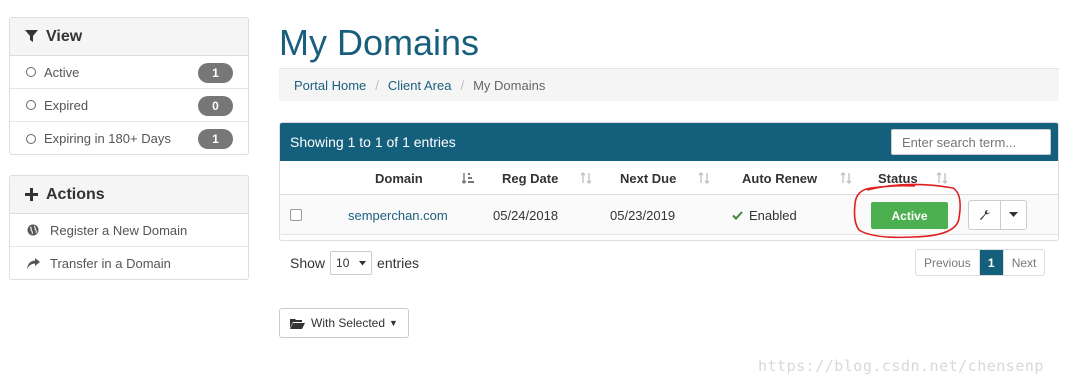 The width and height of the screenshot is (1069, 386). Describe the element at coordinates (509, 85) in the screenshot. I see `breadcrumb-current: My Domains` at that location.